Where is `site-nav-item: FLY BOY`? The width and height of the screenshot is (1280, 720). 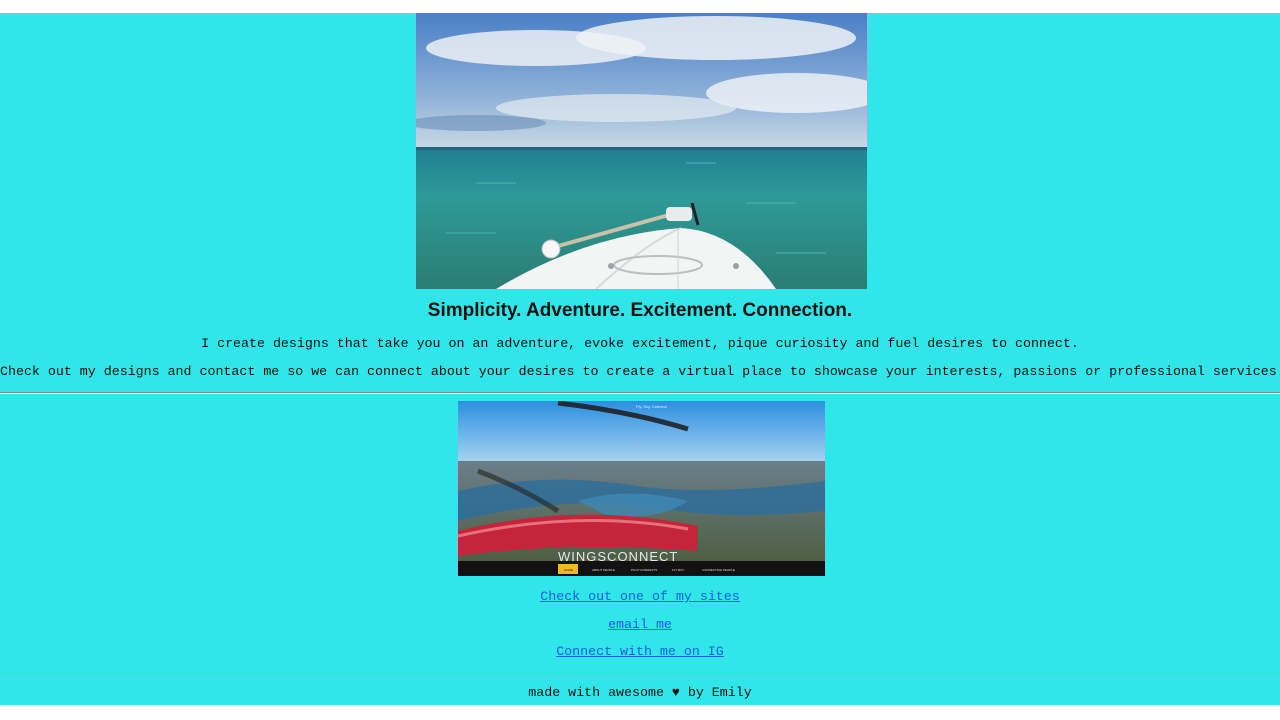
site-nav-item: FLY BOY is located at coordinates (678, 570).